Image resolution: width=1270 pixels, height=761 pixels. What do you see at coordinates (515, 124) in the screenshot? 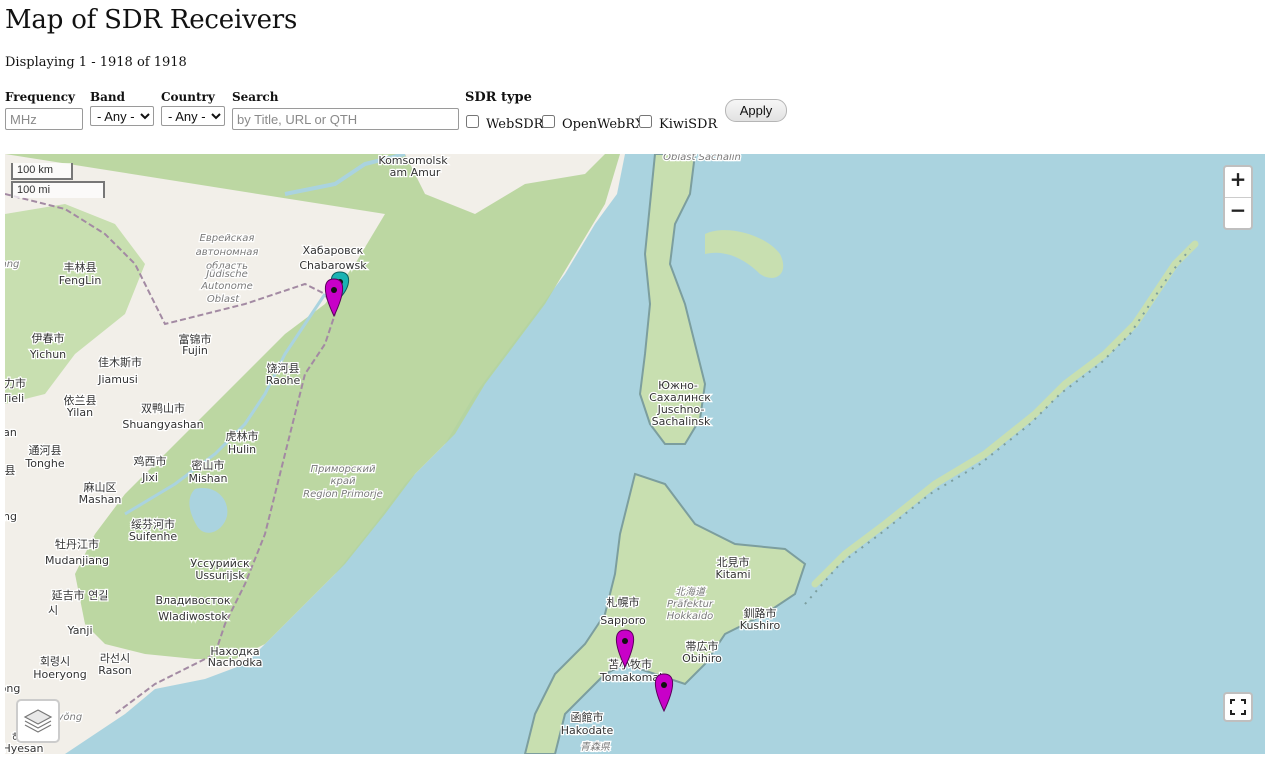
I see `websdr-label: WebSDR` at bounding box center [515, 124].